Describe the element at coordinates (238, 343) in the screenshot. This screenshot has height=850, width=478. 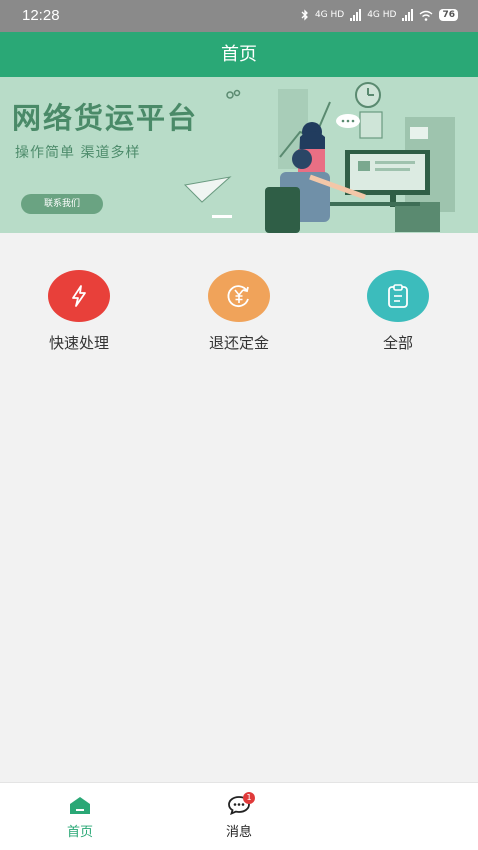
I see `action-label: 退还定金` at that location.